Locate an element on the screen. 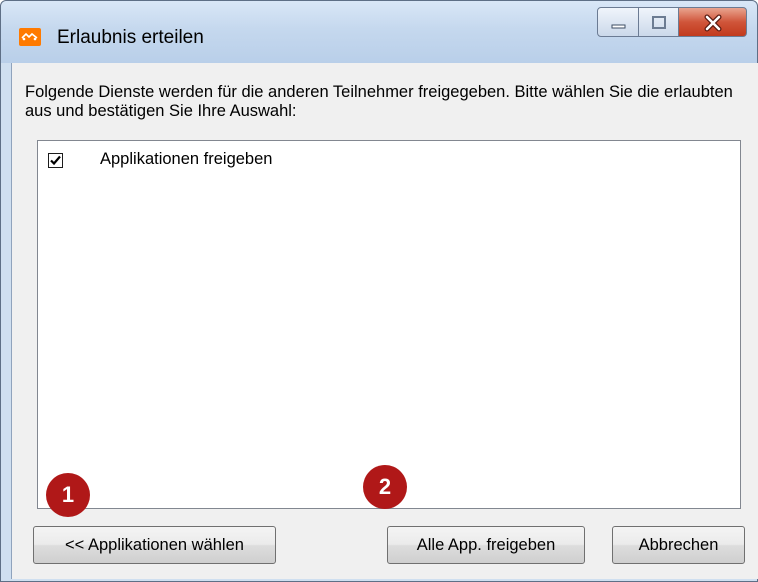 The width and height of the screenshot is (758, 582). title-bar: Erlaubnis erteilen is located at coordinates (379, 32).